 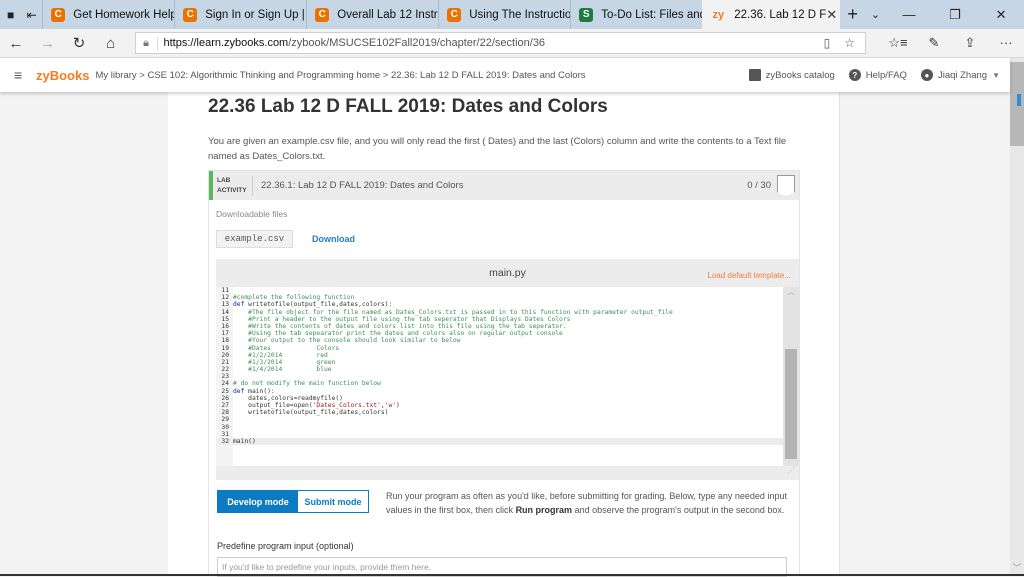 What do you see at coordinates (254, 239) in the screenshot?
I see `file-name-chip: example.csv` at bounding box center [254, 239].